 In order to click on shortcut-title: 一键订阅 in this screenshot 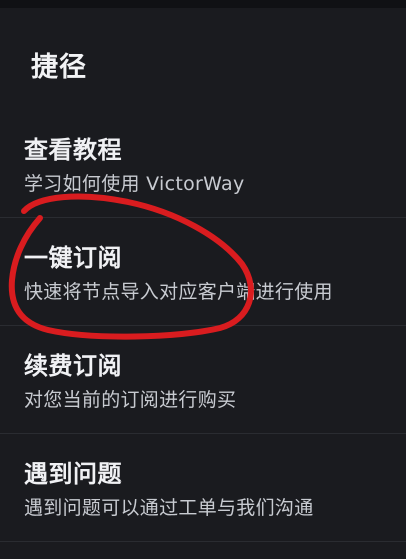, I will do `click(73, 258)`.